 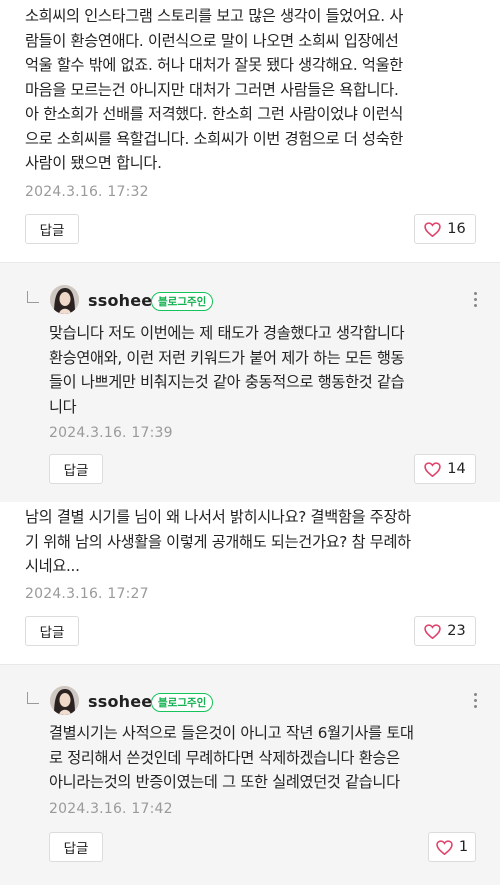 I want to click on like-button: 1, so click(x=452, y=847).